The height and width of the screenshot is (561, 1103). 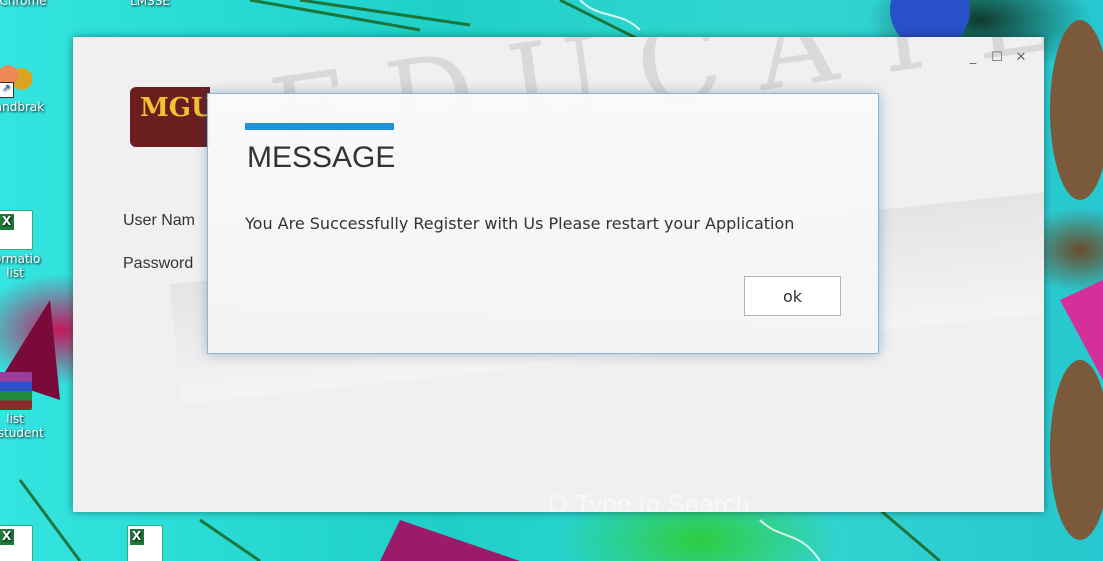 What do you see at coordinates (1021, 58) in the screenshot?
I see `close-button: ✕` at bounding box center [1021, 58].